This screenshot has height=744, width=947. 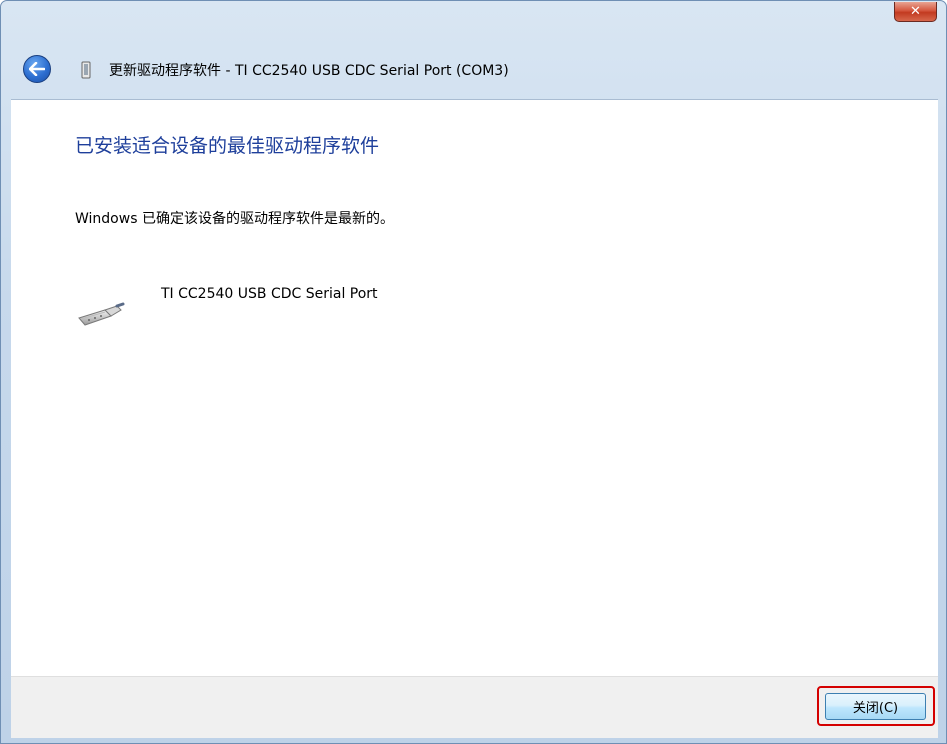 What do you see at coordinates (473, 740) in the screenshot?
I see `window-bottom-border` at bounding box center [473, 740].